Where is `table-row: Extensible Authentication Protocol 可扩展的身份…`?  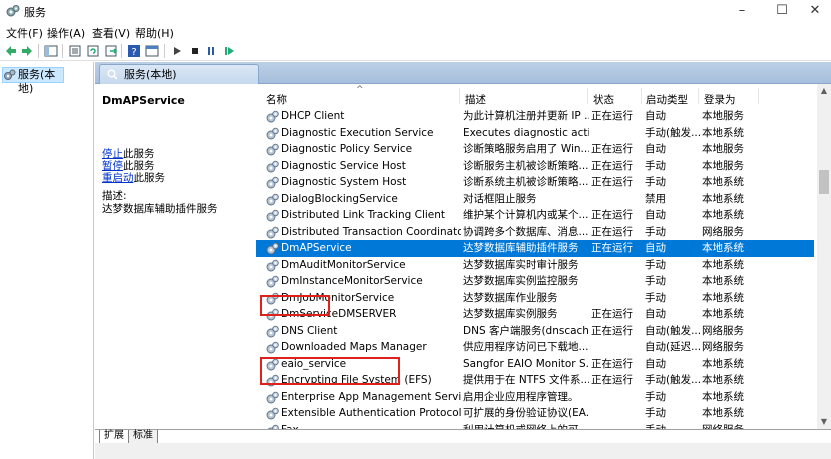
table-row: Extensible Authentication Protocol 可扩展的身份… is located at coordinates (535, 413).